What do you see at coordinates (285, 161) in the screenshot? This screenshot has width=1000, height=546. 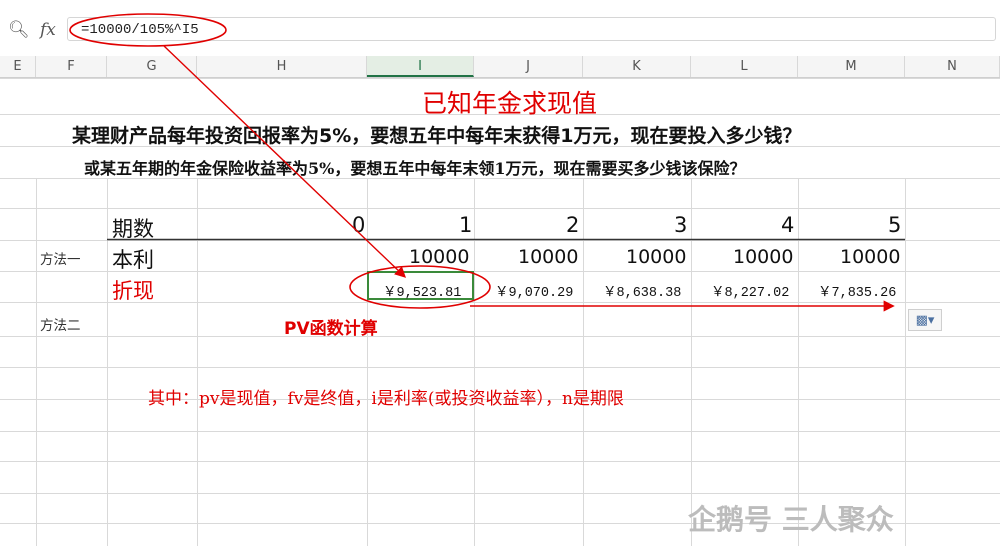 I see `arrow-formula-to-cell` at bounding box center [285, 161].